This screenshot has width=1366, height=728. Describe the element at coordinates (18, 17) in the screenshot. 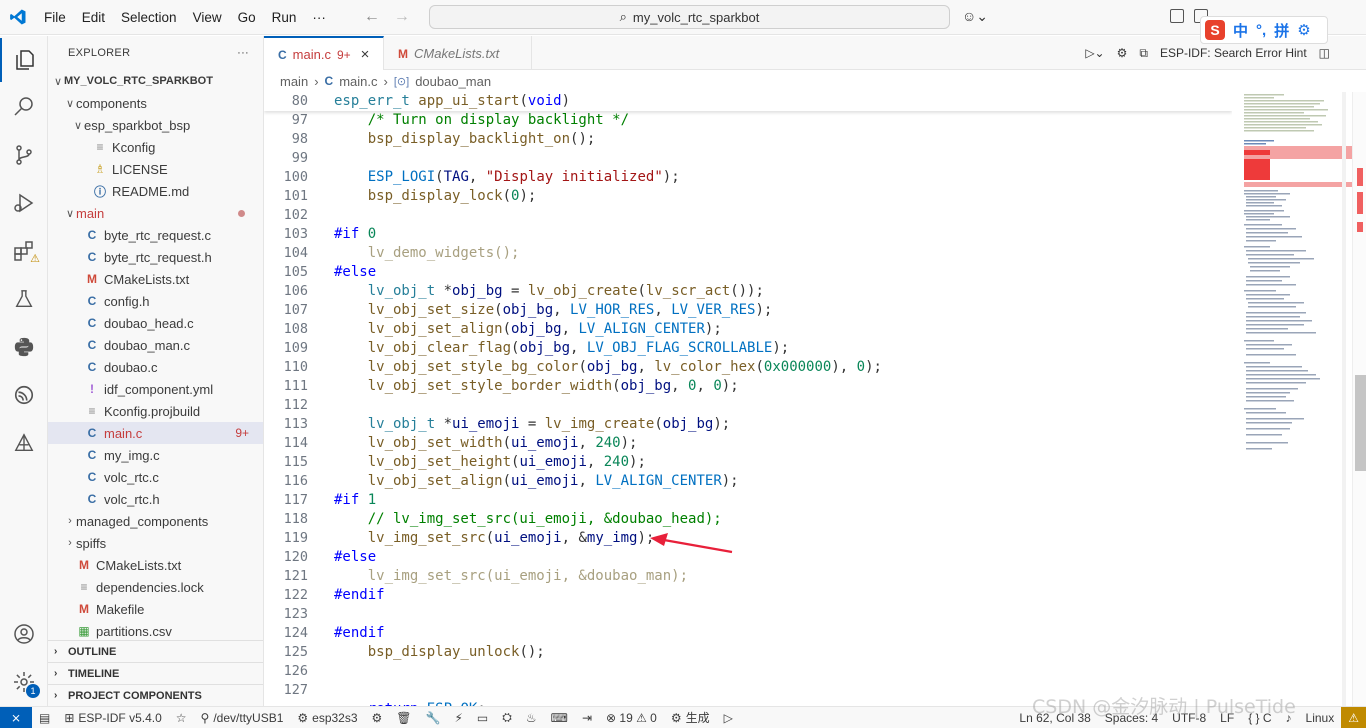

I see `vscode-logo-icon` at that location.